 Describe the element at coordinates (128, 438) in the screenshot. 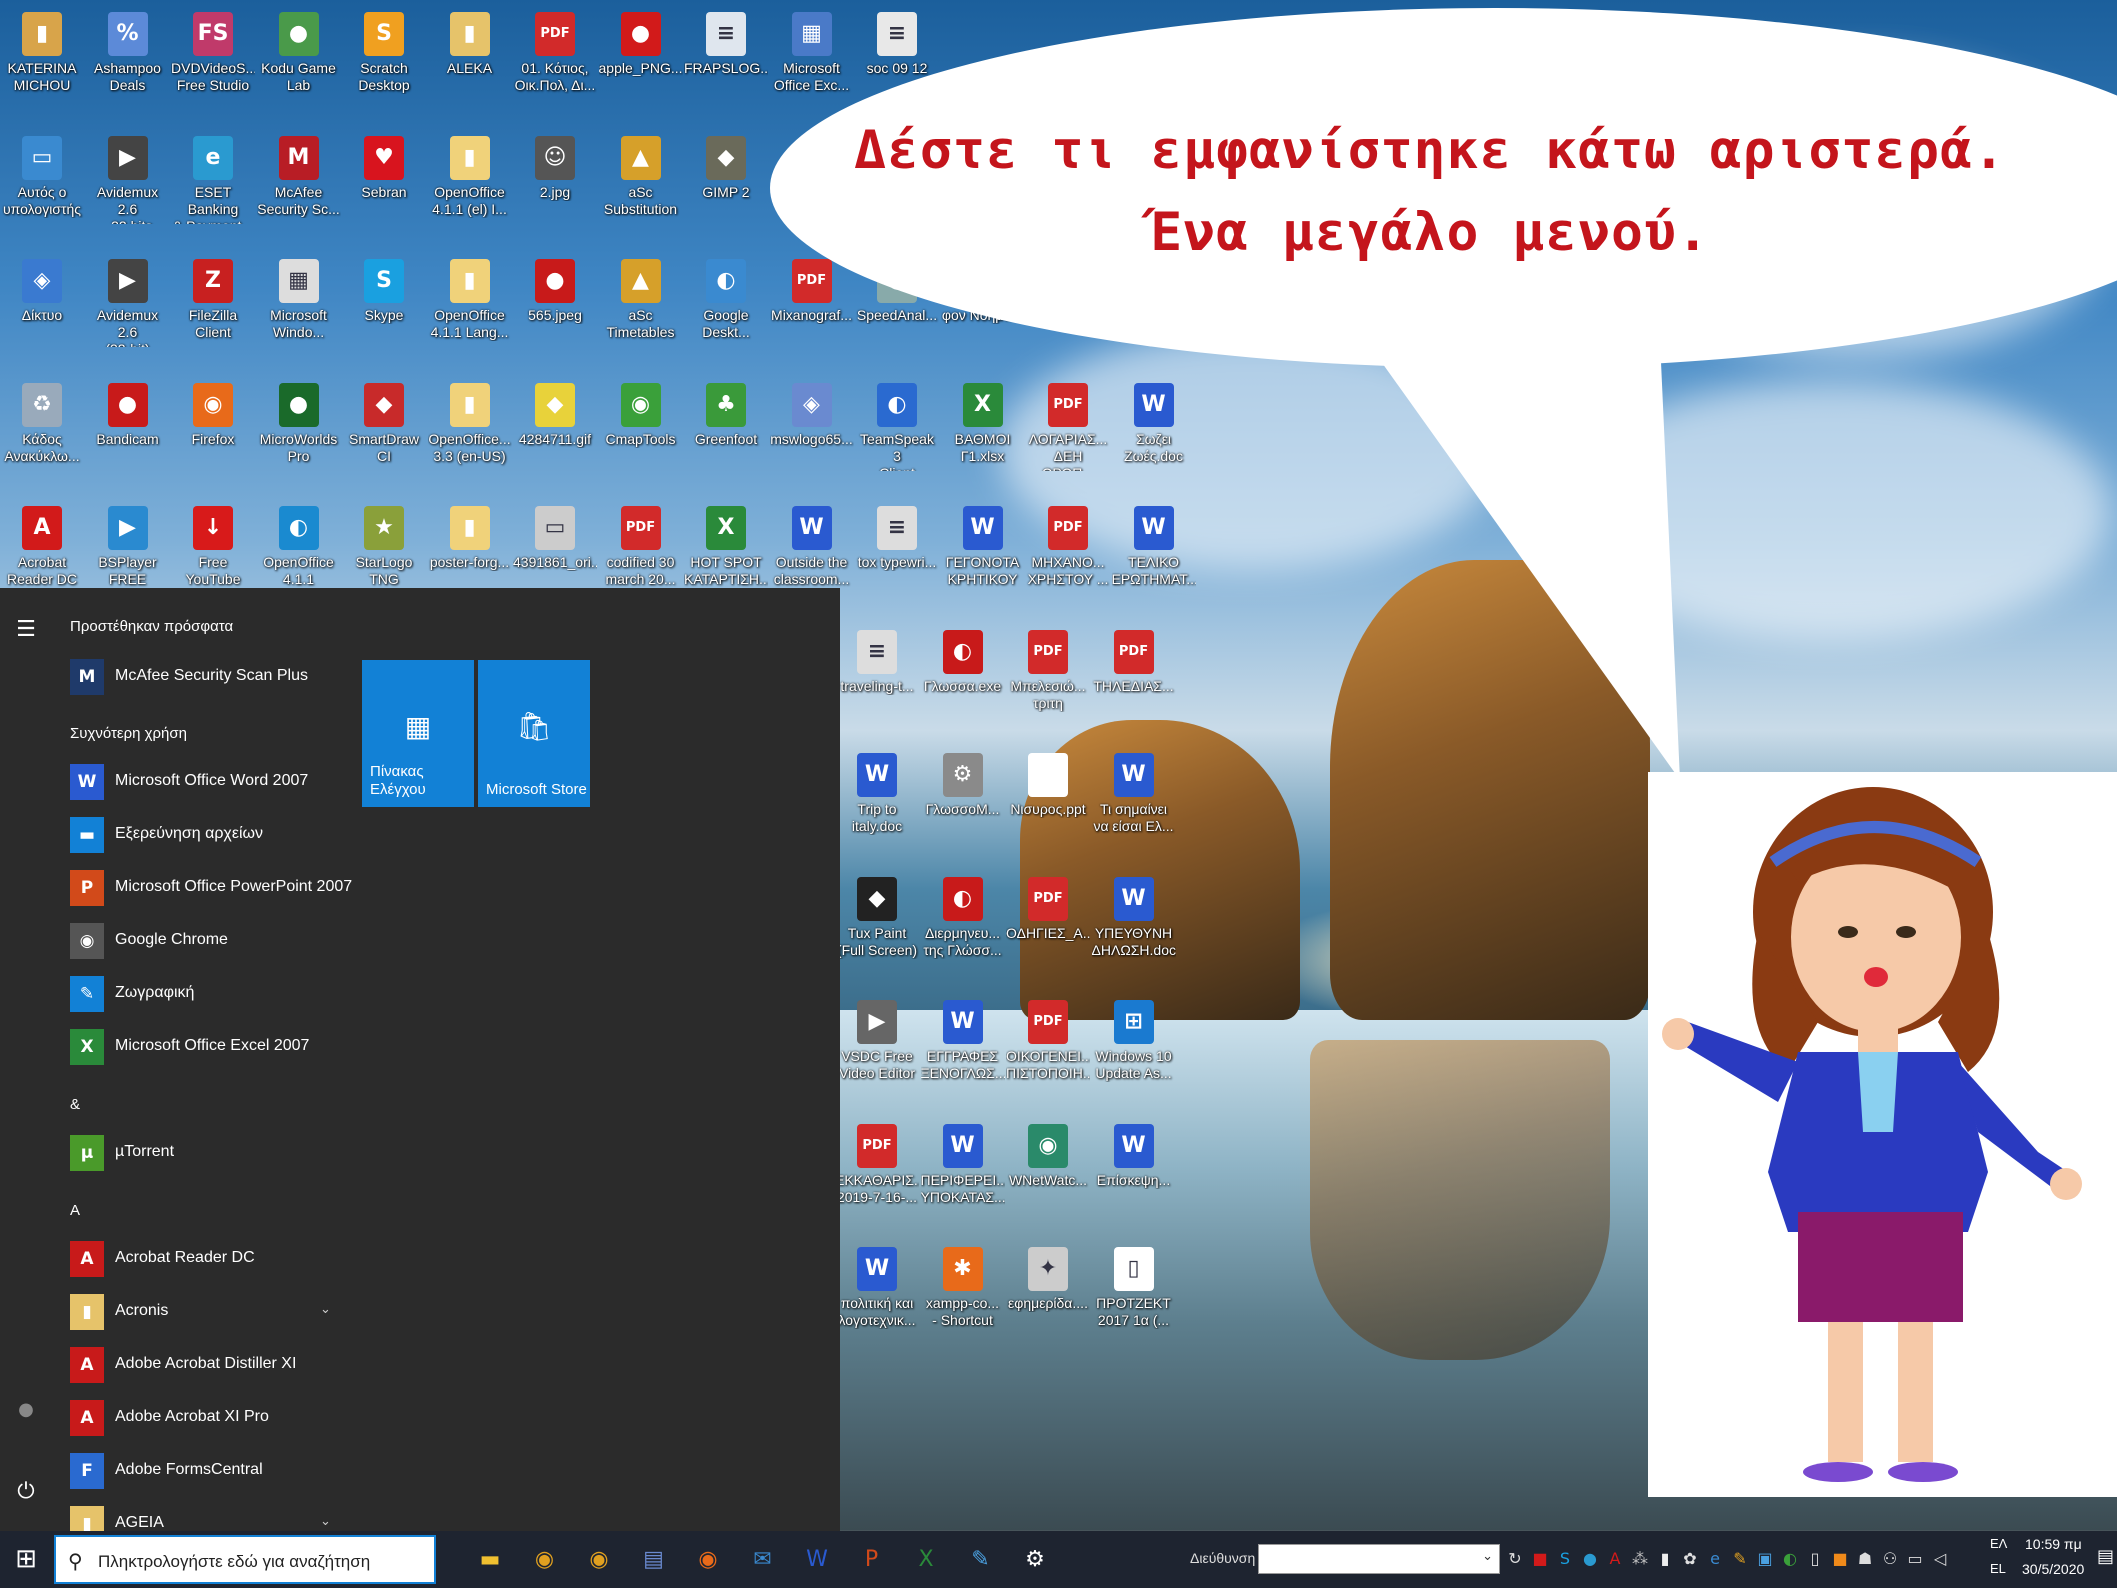

I see `desktop-icon: ● Bandicam` at that location.